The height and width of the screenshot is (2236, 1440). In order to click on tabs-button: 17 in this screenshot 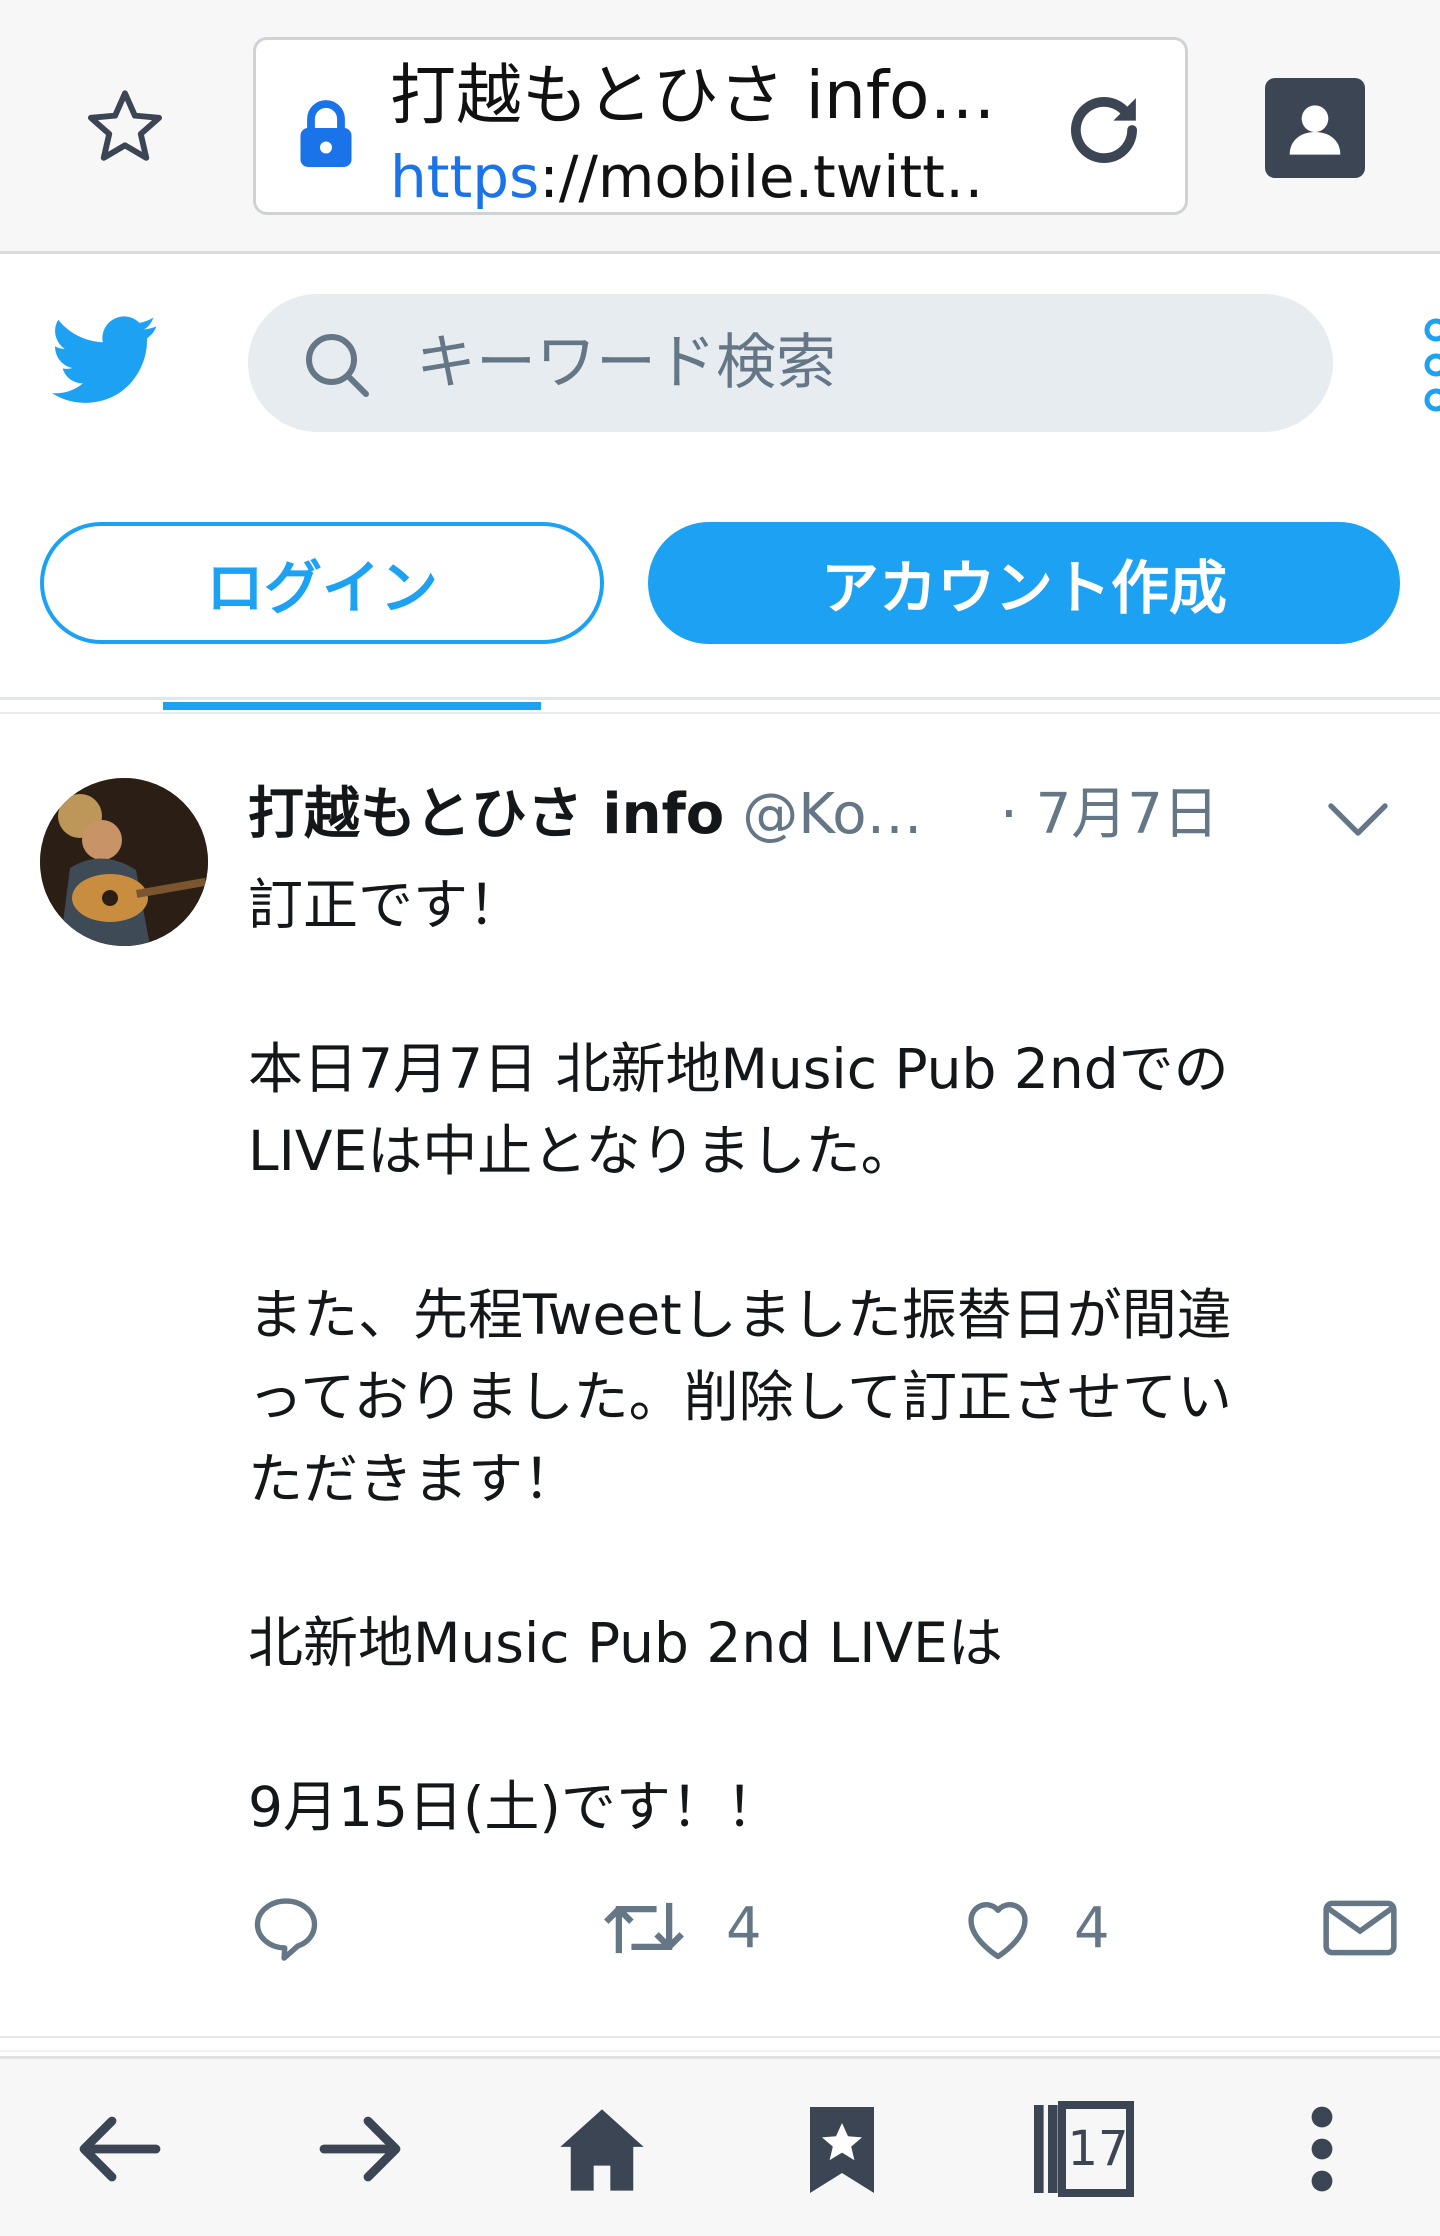, I will do `click(1082, 2149)`.